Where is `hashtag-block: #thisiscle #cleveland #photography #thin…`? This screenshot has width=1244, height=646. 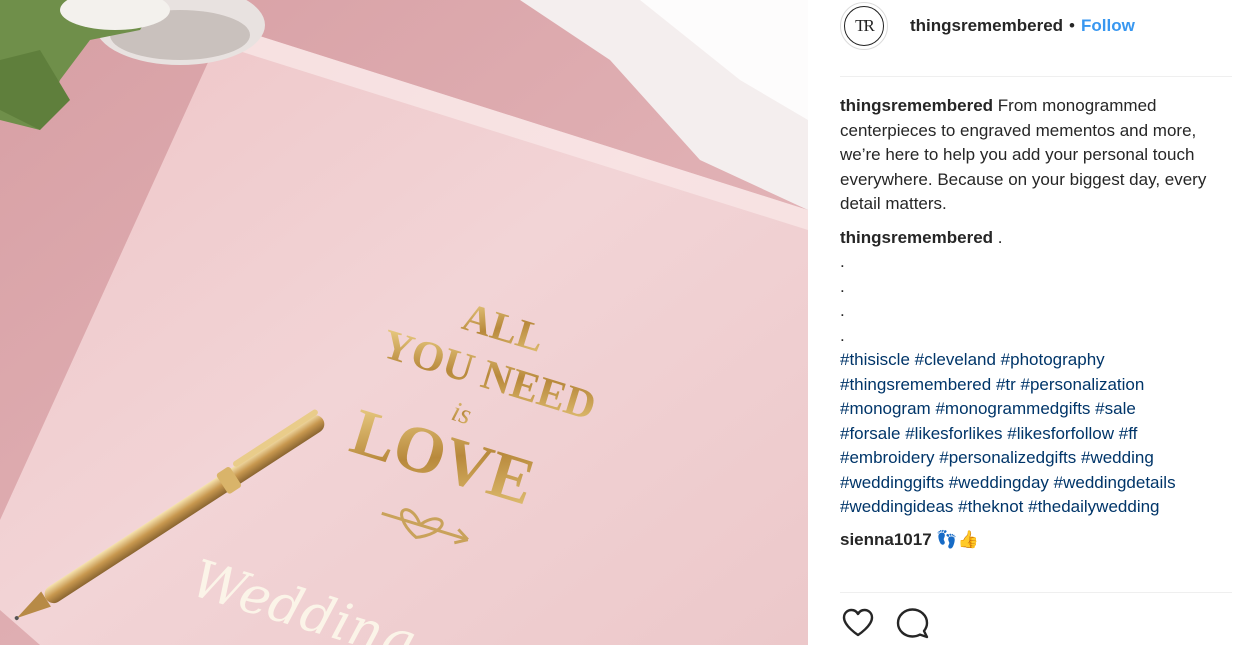 hashtag-block: #thisiscle #cleveland #photography #thin… is located at coordinates (1036, 434).